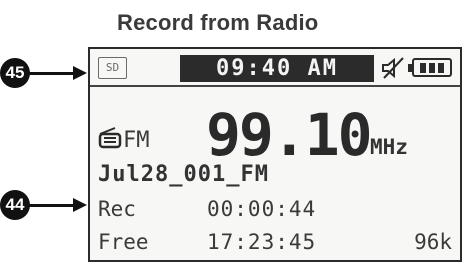 This screenshot has height=267, width=467. Describe the element at coordinates (183, 174) in the screenshot. I see `recording-filename: Jul28_001_FM` at that location.